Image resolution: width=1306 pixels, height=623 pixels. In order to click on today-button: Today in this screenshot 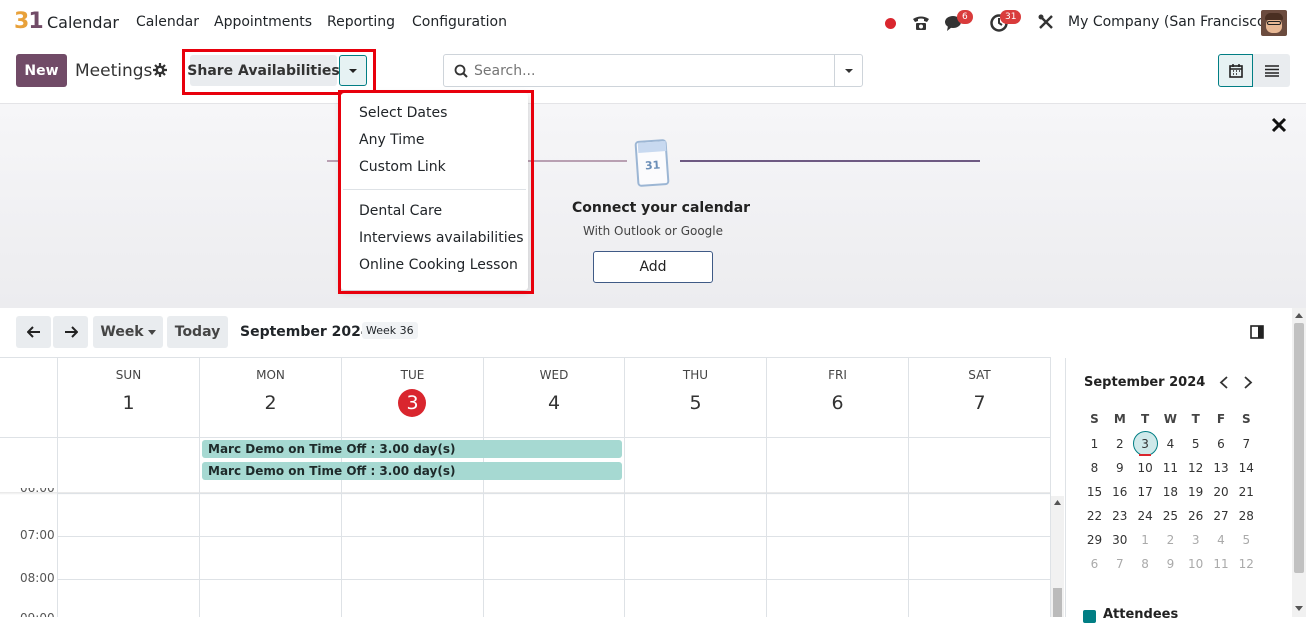, I will do `click(197, 332)`.